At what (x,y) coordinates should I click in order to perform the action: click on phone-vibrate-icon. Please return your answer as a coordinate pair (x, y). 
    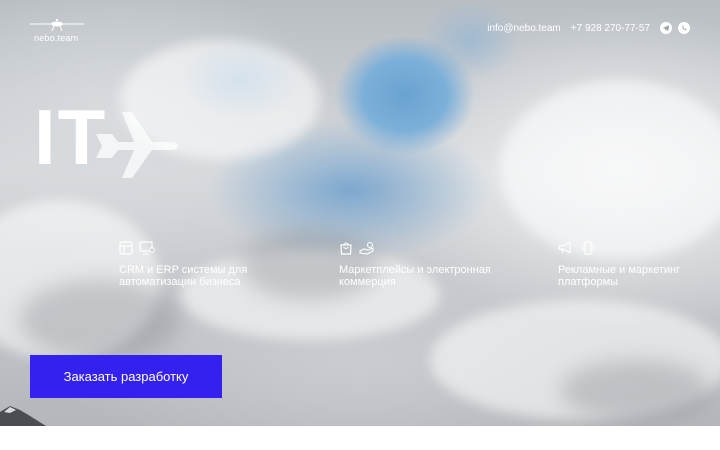
    Looking at the image, I should click on (588, 248).